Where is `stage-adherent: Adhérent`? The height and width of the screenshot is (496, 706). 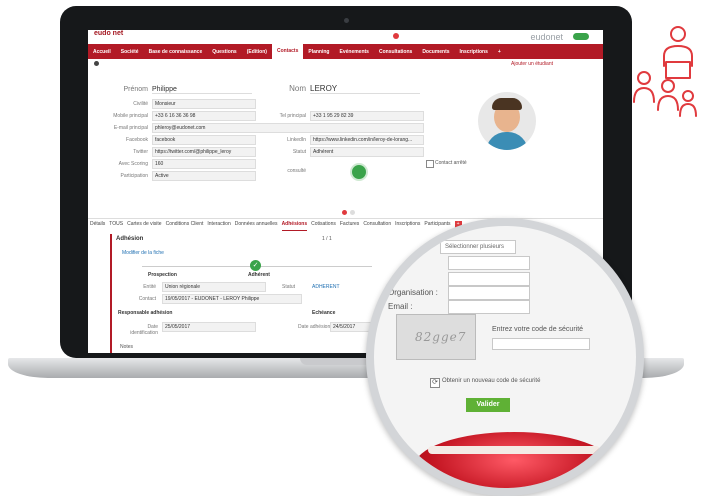
stage-adherent: Adhérent is located at coordinates (259, 275).